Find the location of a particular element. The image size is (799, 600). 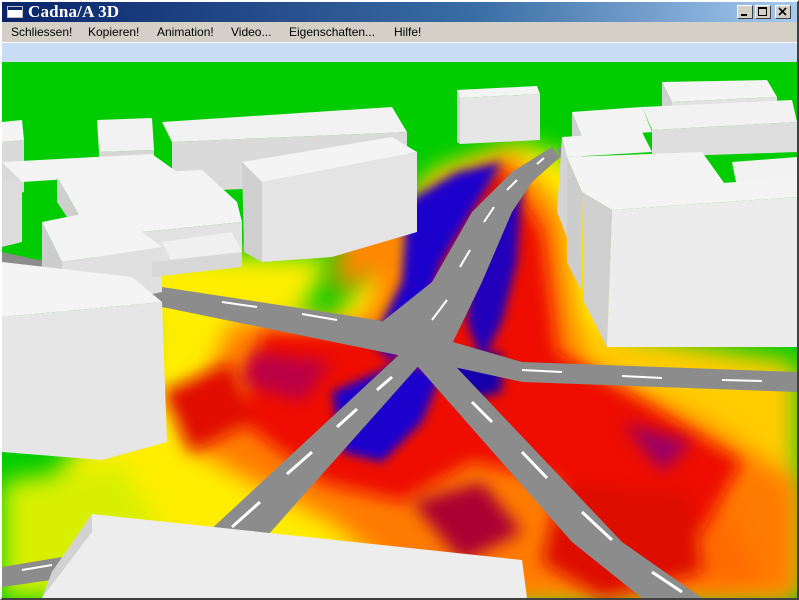

menu-help: Hilfe! is located at coordinates (407, 32).